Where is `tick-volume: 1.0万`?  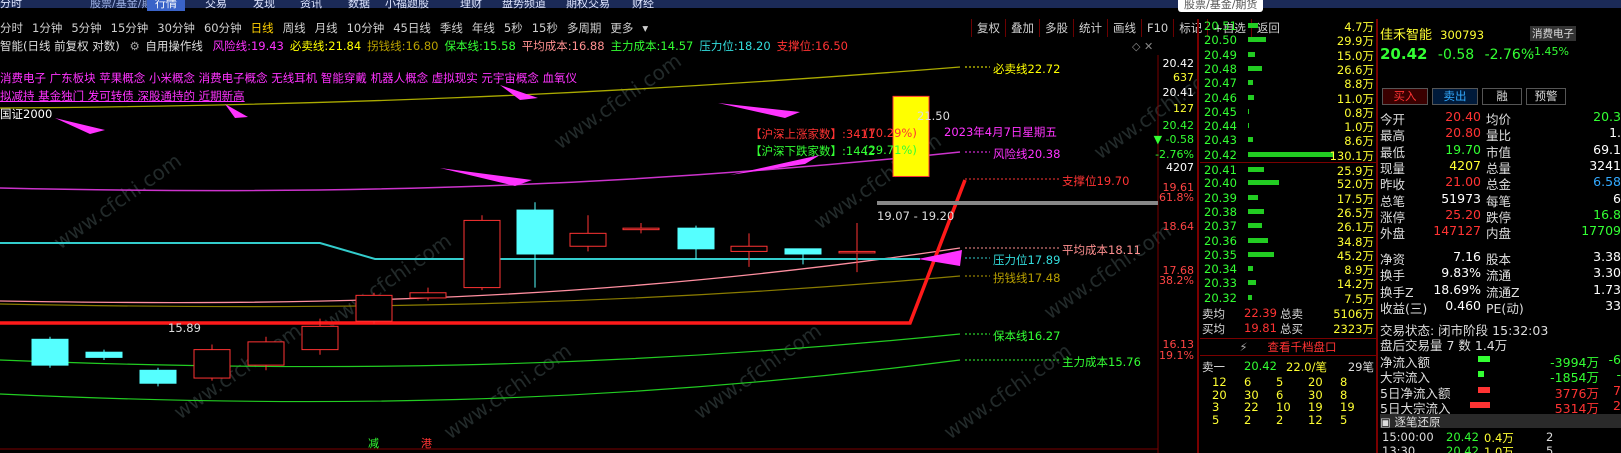 tick-volume: 1.0万 is located at coordinates (1499, 449).